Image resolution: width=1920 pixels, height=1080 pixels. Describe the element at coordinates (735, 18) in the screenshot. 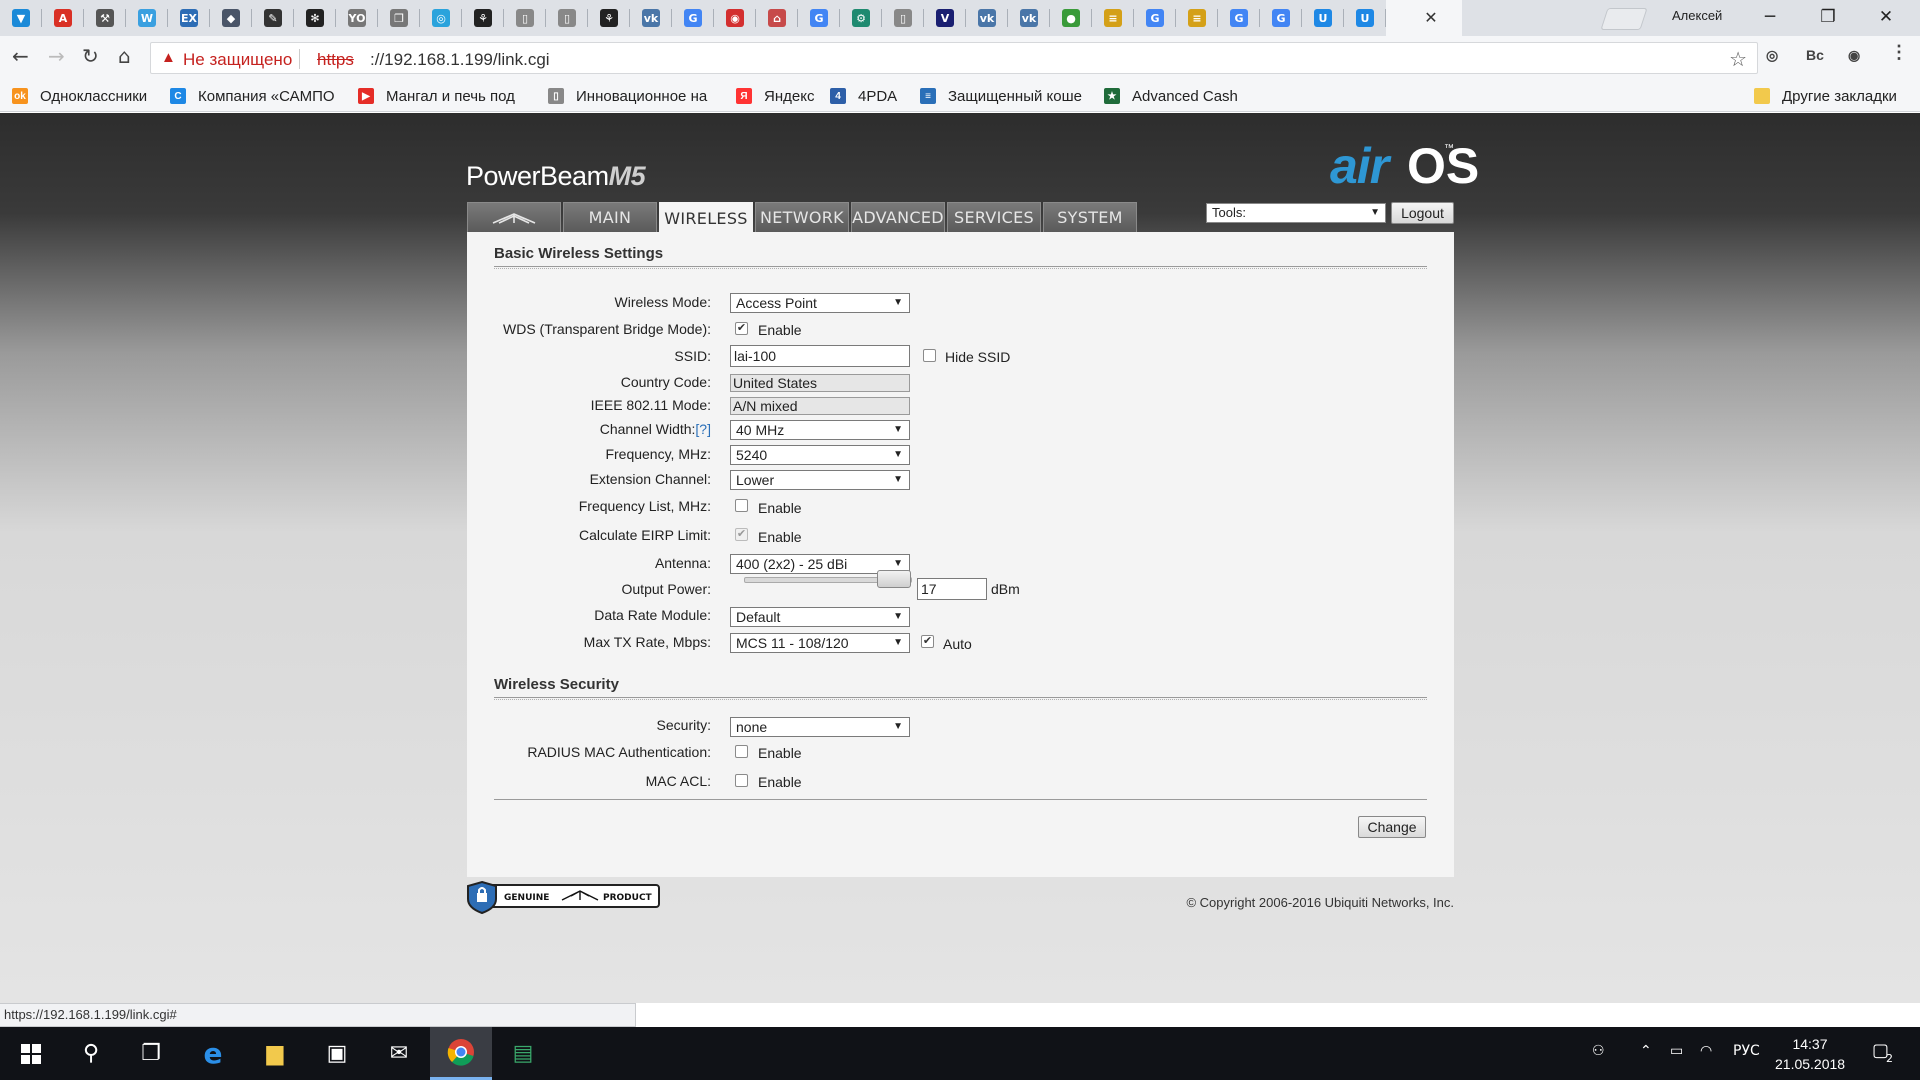

I see `browser-tab: ◉` at that location.